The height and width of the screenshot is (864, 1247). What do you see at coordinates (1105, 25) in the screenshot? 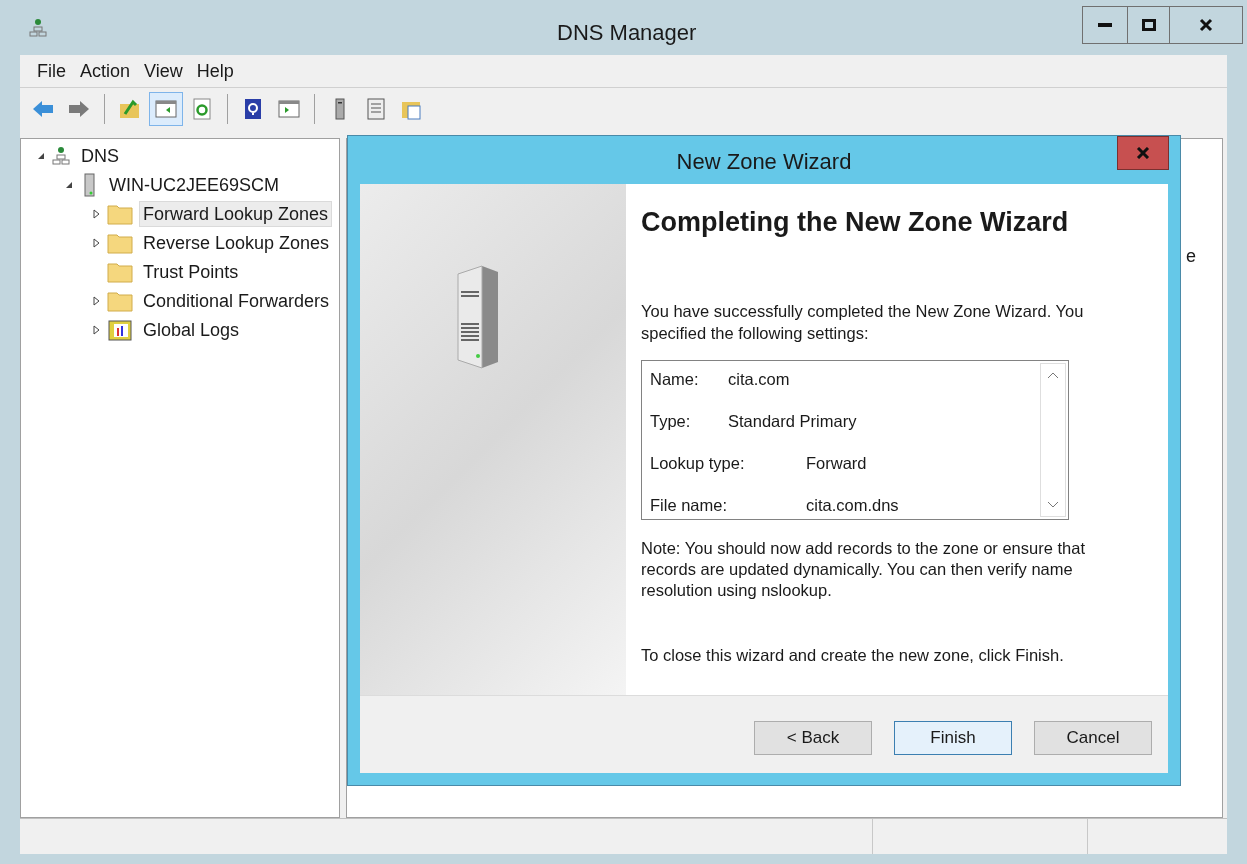
I see `minimize-icon` at bounding box center [1105, 25].